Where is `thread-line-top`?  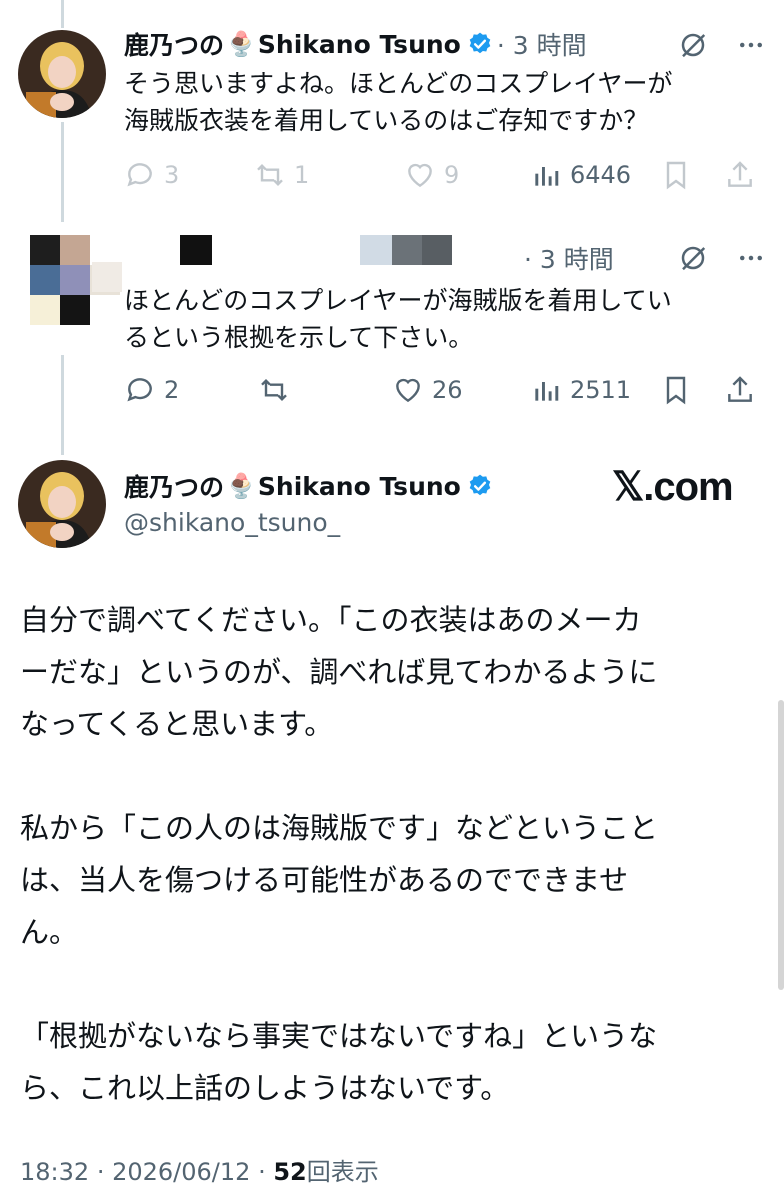
thread-line-top is located at coordinates (62, 14).